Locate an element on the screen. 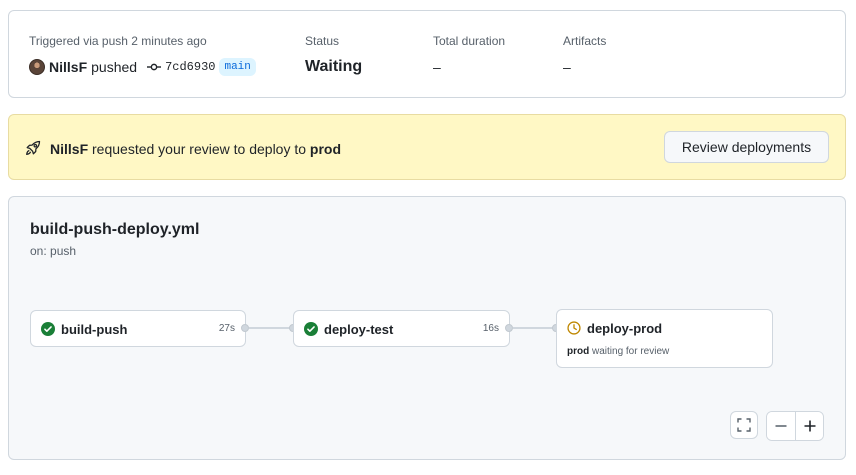 The height and width of the screenshot is (475, 856). banner-message: requested your review to deploy to is located at coordinates (199, 149).